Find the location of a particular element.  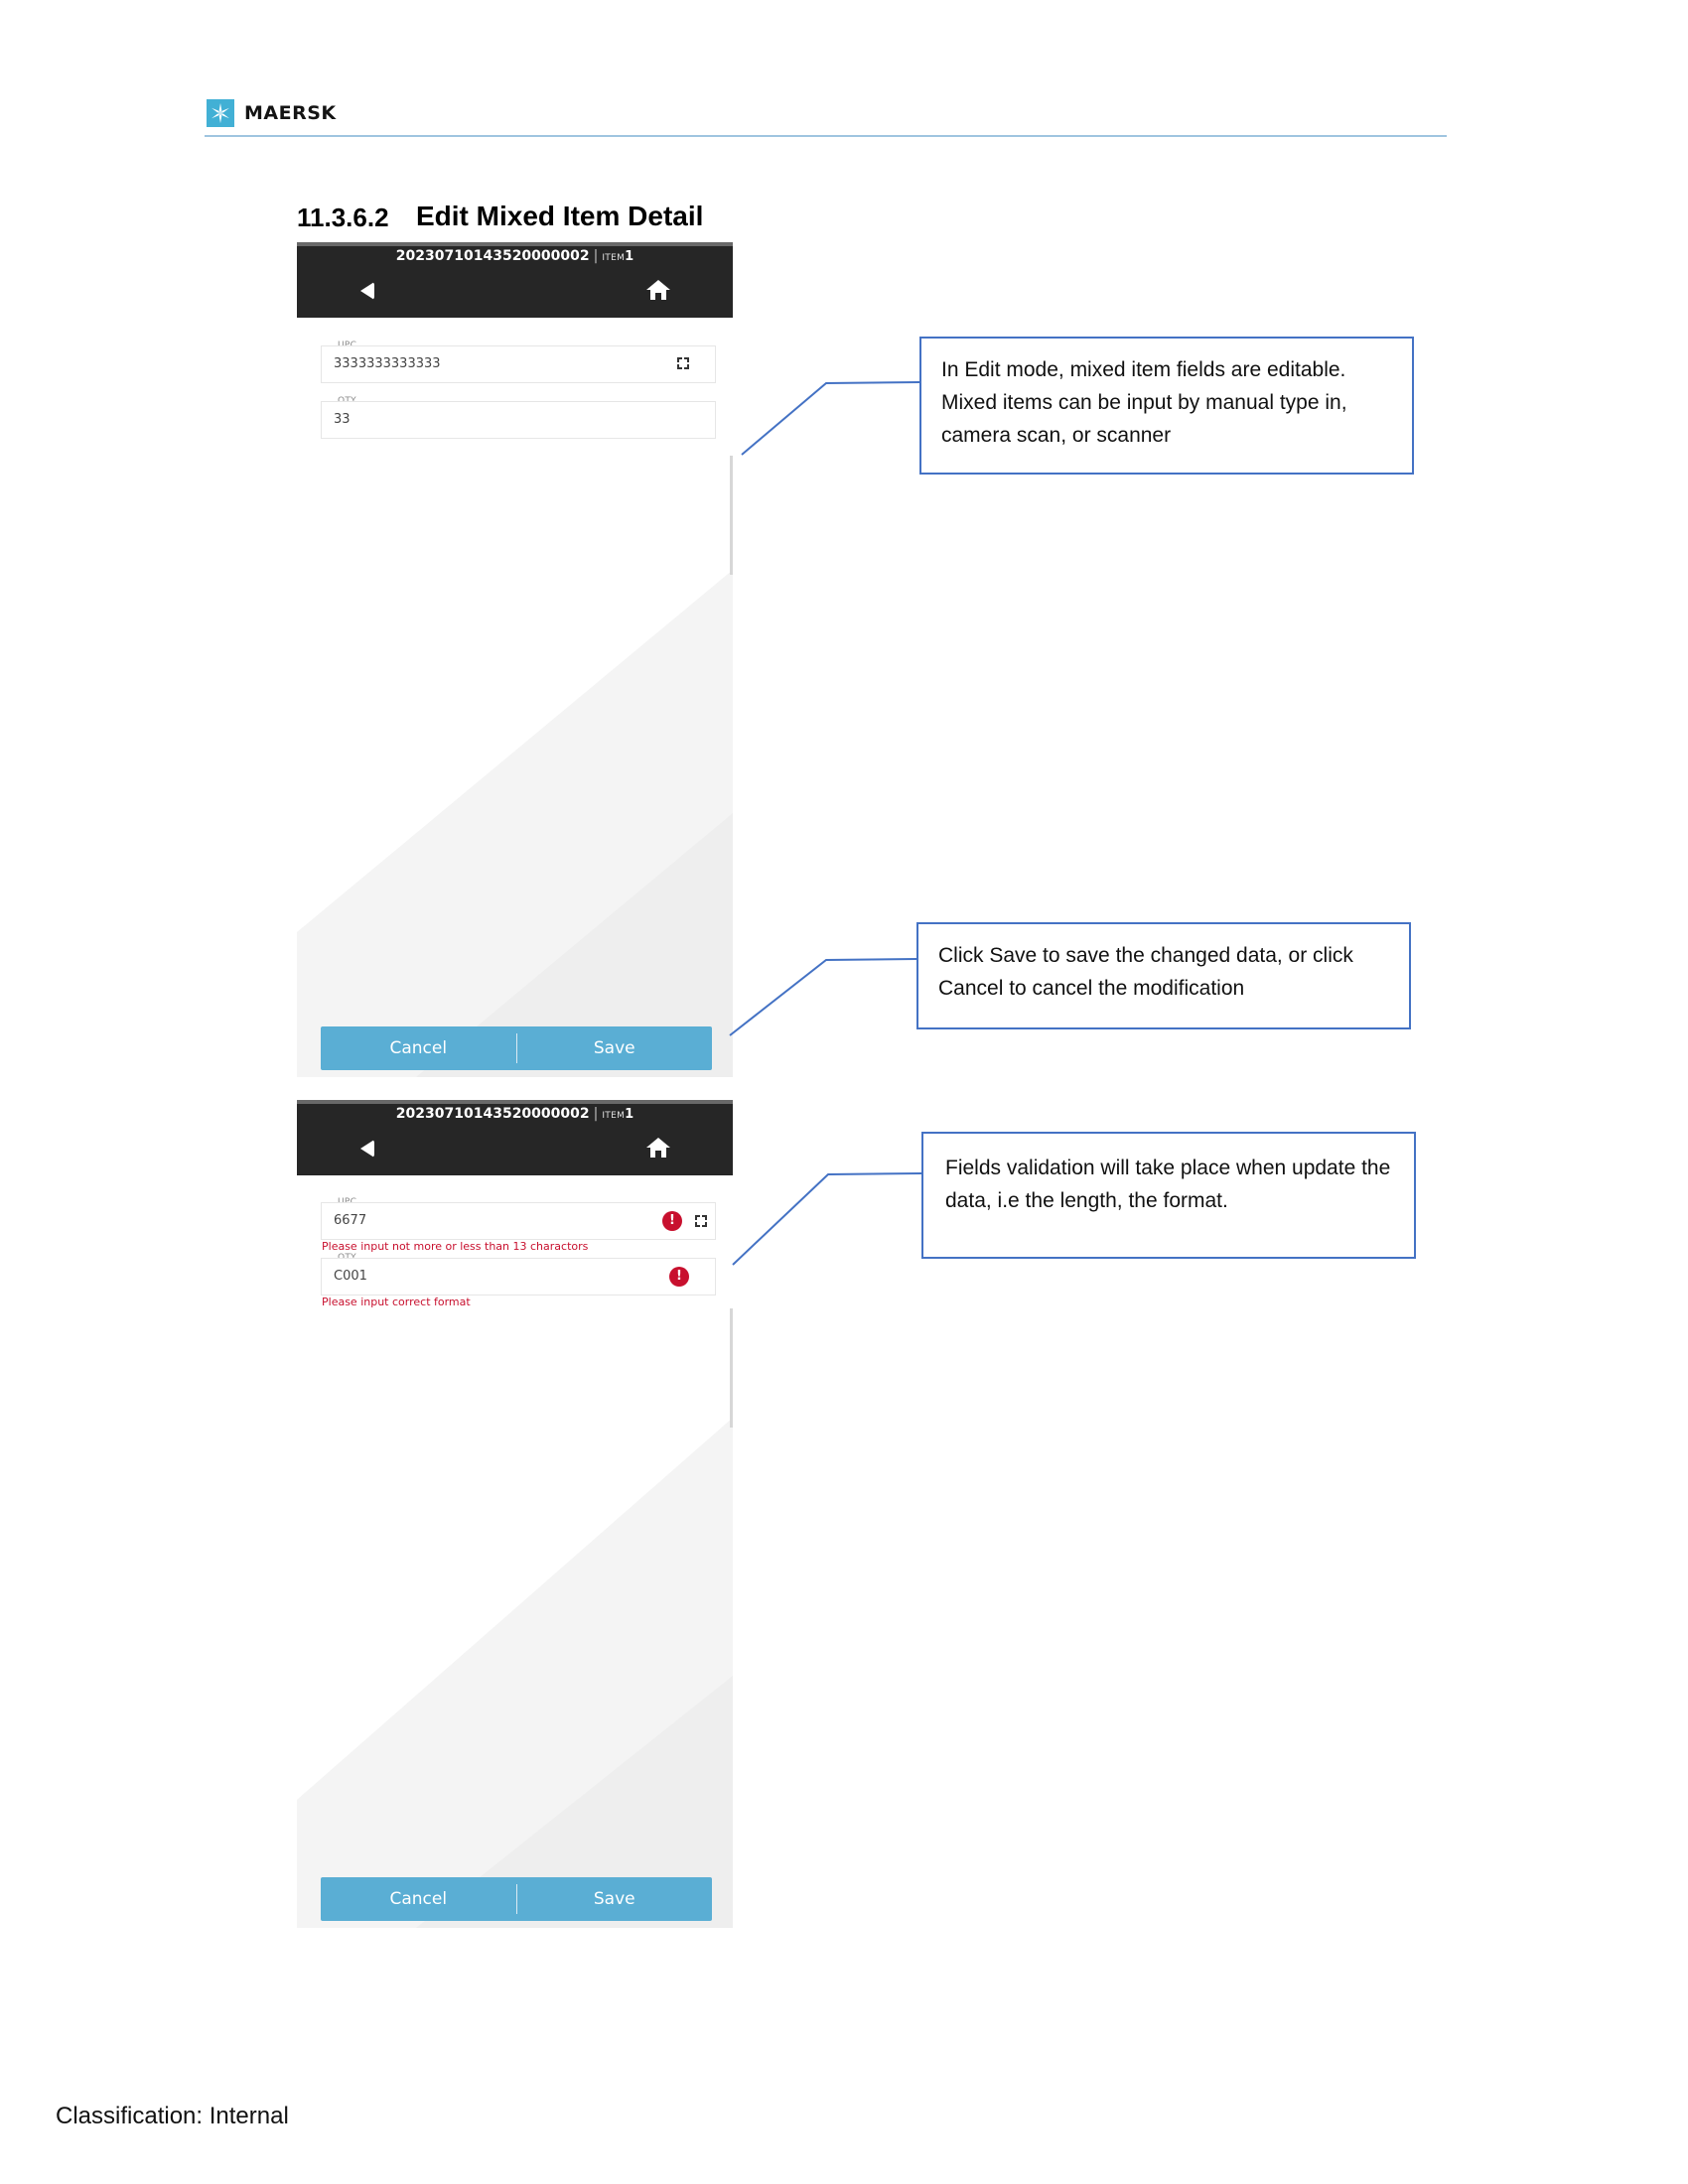

section-title: Edit Mixed Item Detail is located at coordinates (560, 216).